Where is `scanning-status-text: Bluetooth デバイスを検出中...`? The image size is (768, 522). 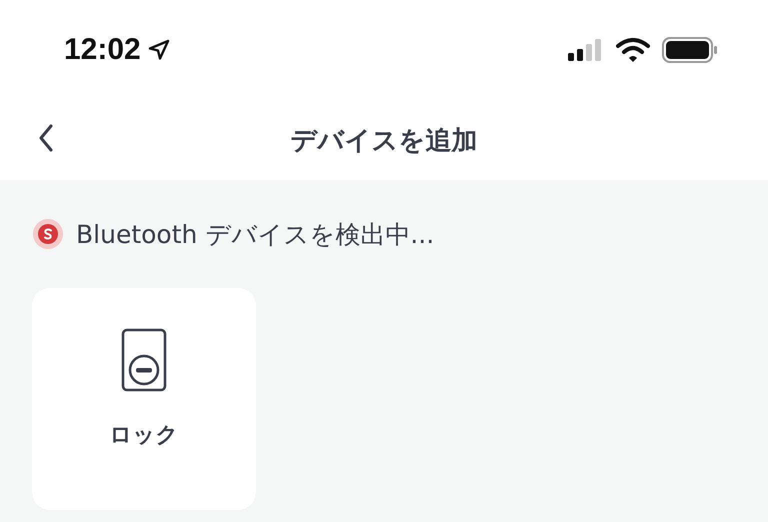 scanning-status-text: Bluetooth デバイスを検出中... is located at coordinates (255, 234).